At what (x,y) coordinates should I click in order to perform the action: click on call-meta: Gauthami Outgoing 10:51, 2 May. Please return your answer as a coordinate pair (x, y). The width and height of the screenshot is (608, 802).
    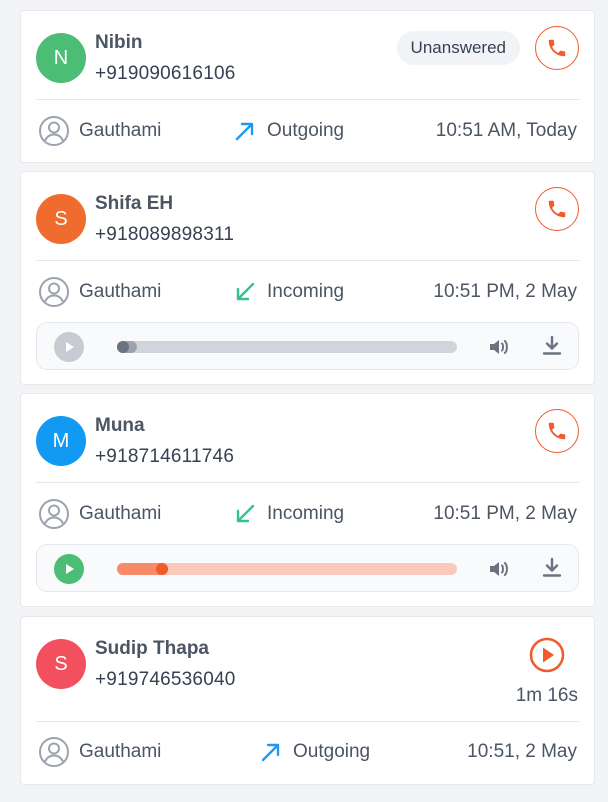
    Looking at the image, I should click on (307, 752).